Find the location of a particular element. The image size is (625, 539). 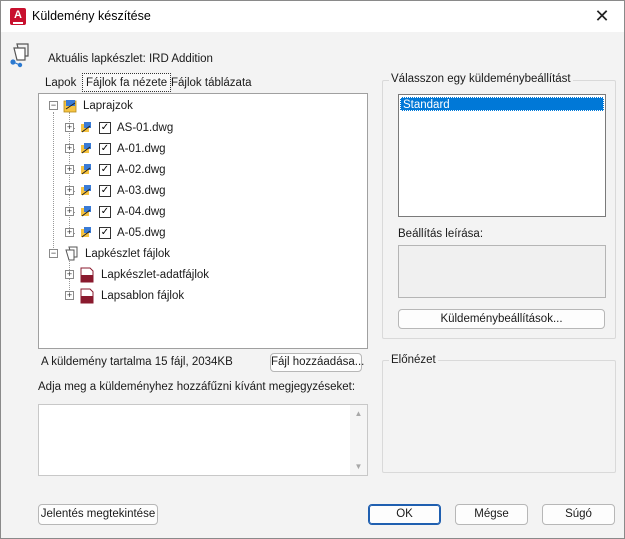

tree-node-drawings: − Laprajzok is located at coordinates (197, 106).